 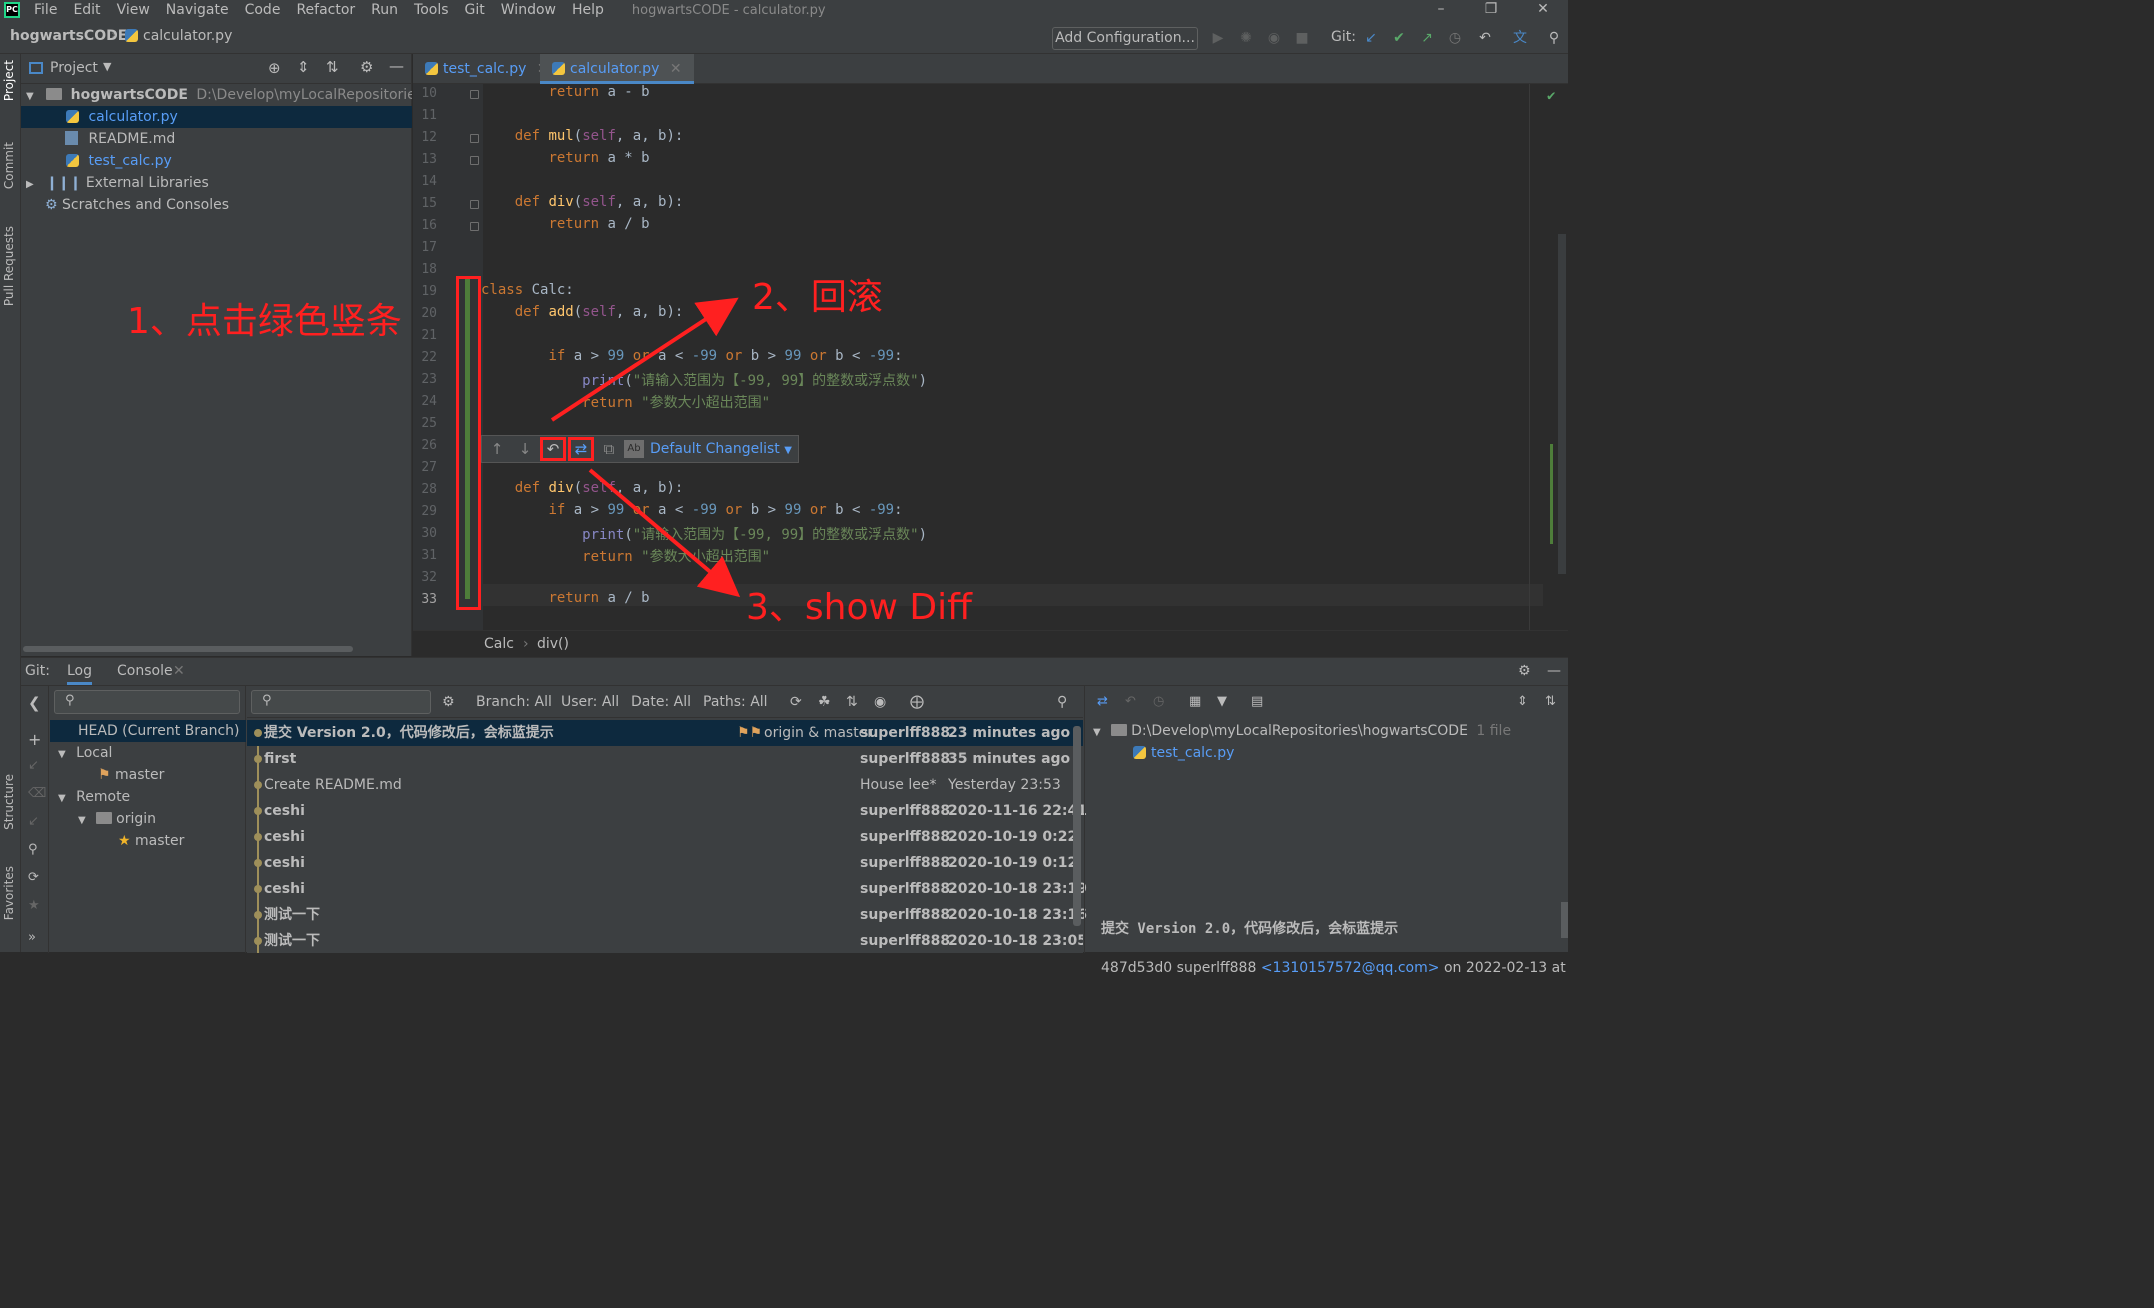 What do you see at coordinates (147, 702) in the screenshot?
I see `branch-search-input: ⚲` at bounding box center [147, 702].